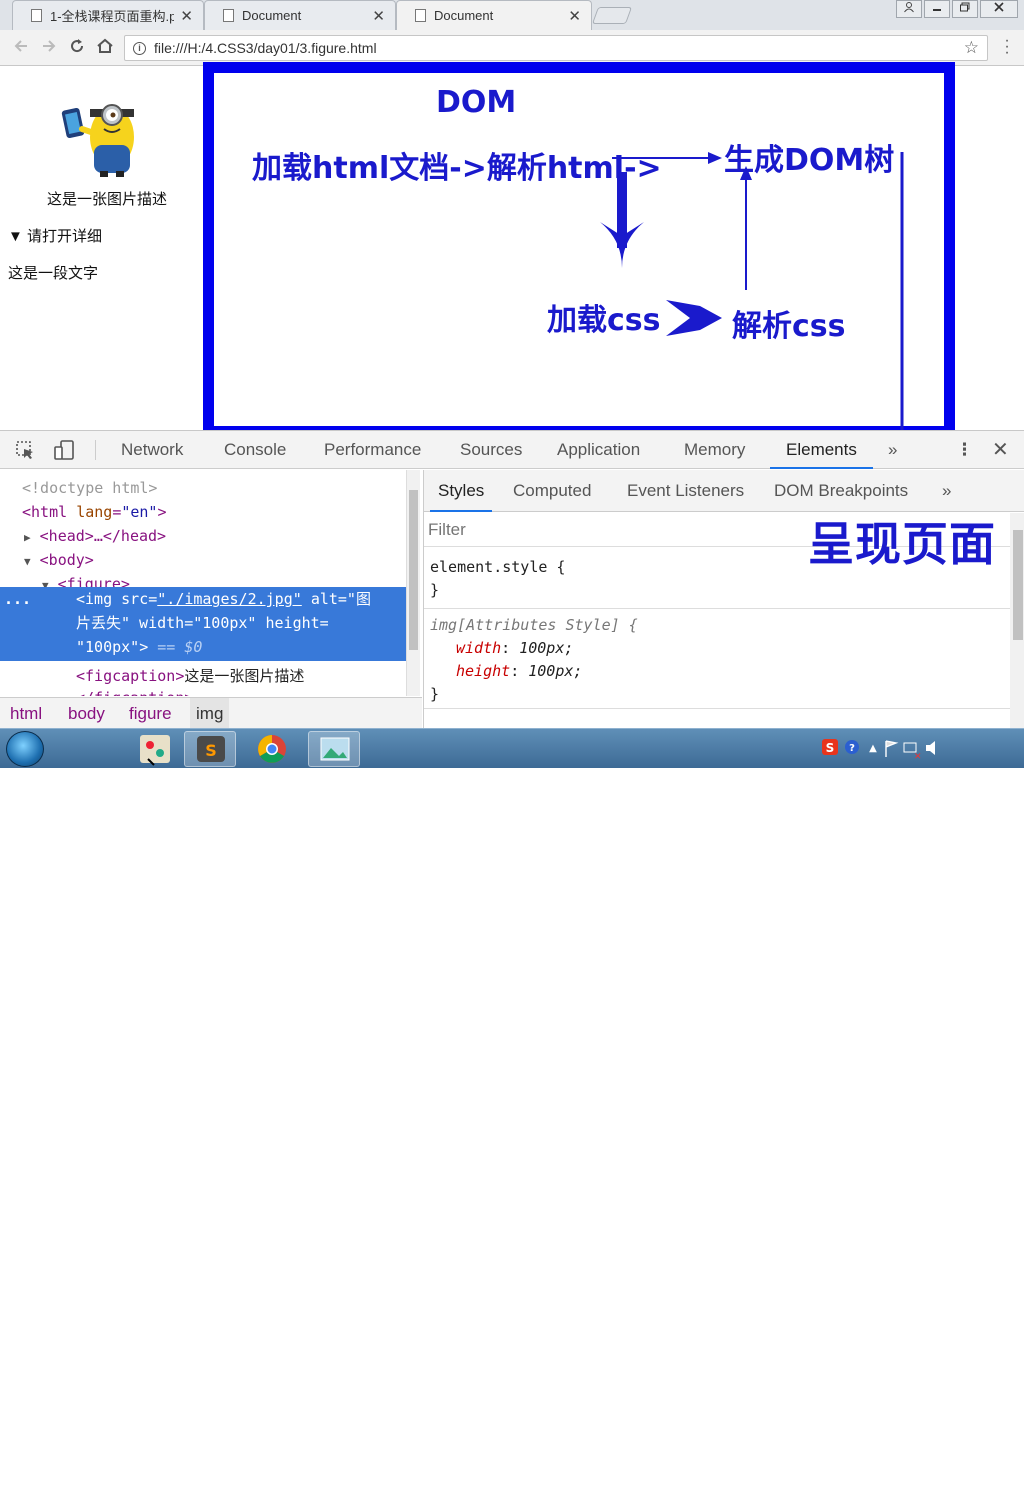 The height and width of the screenshot is (1493, 1024). I want to click on breadcrumb-html: html, so click(26, 713).